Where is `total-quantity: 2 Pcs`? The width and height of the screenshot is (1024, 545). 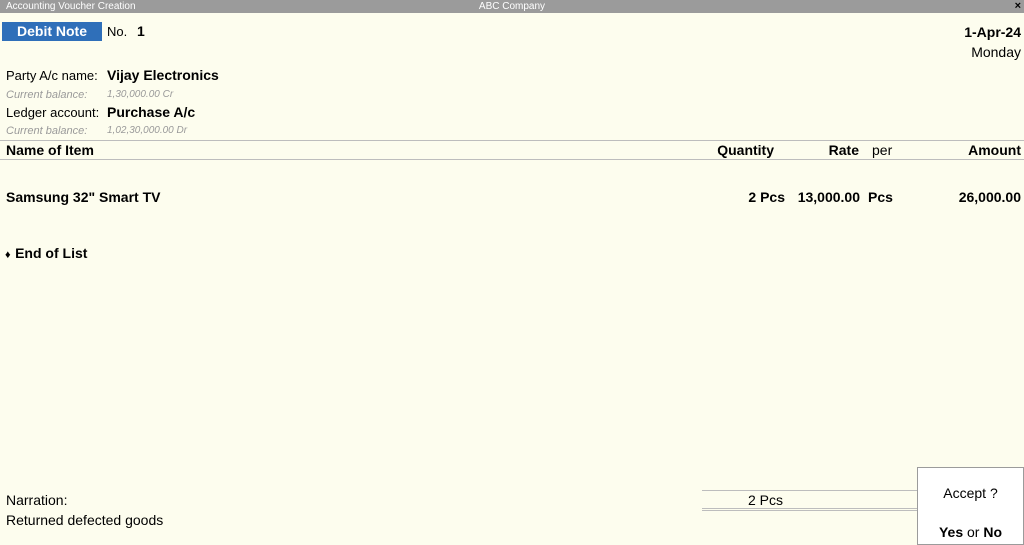
total-quantity: 2 Pcs is located at coordinates (765, 500).